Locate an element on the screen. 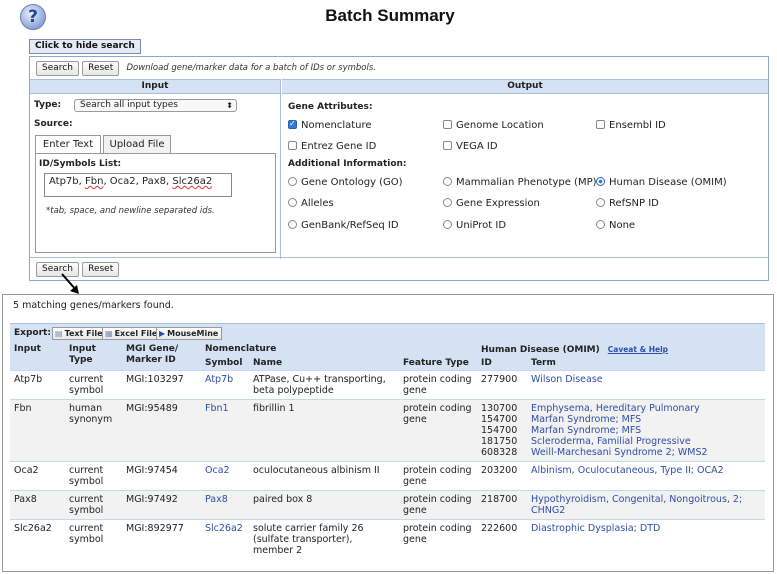 The height and width of the screenshot is (574, 777). cell-omim-ids: 222600 is located at coordinates (502, 539).